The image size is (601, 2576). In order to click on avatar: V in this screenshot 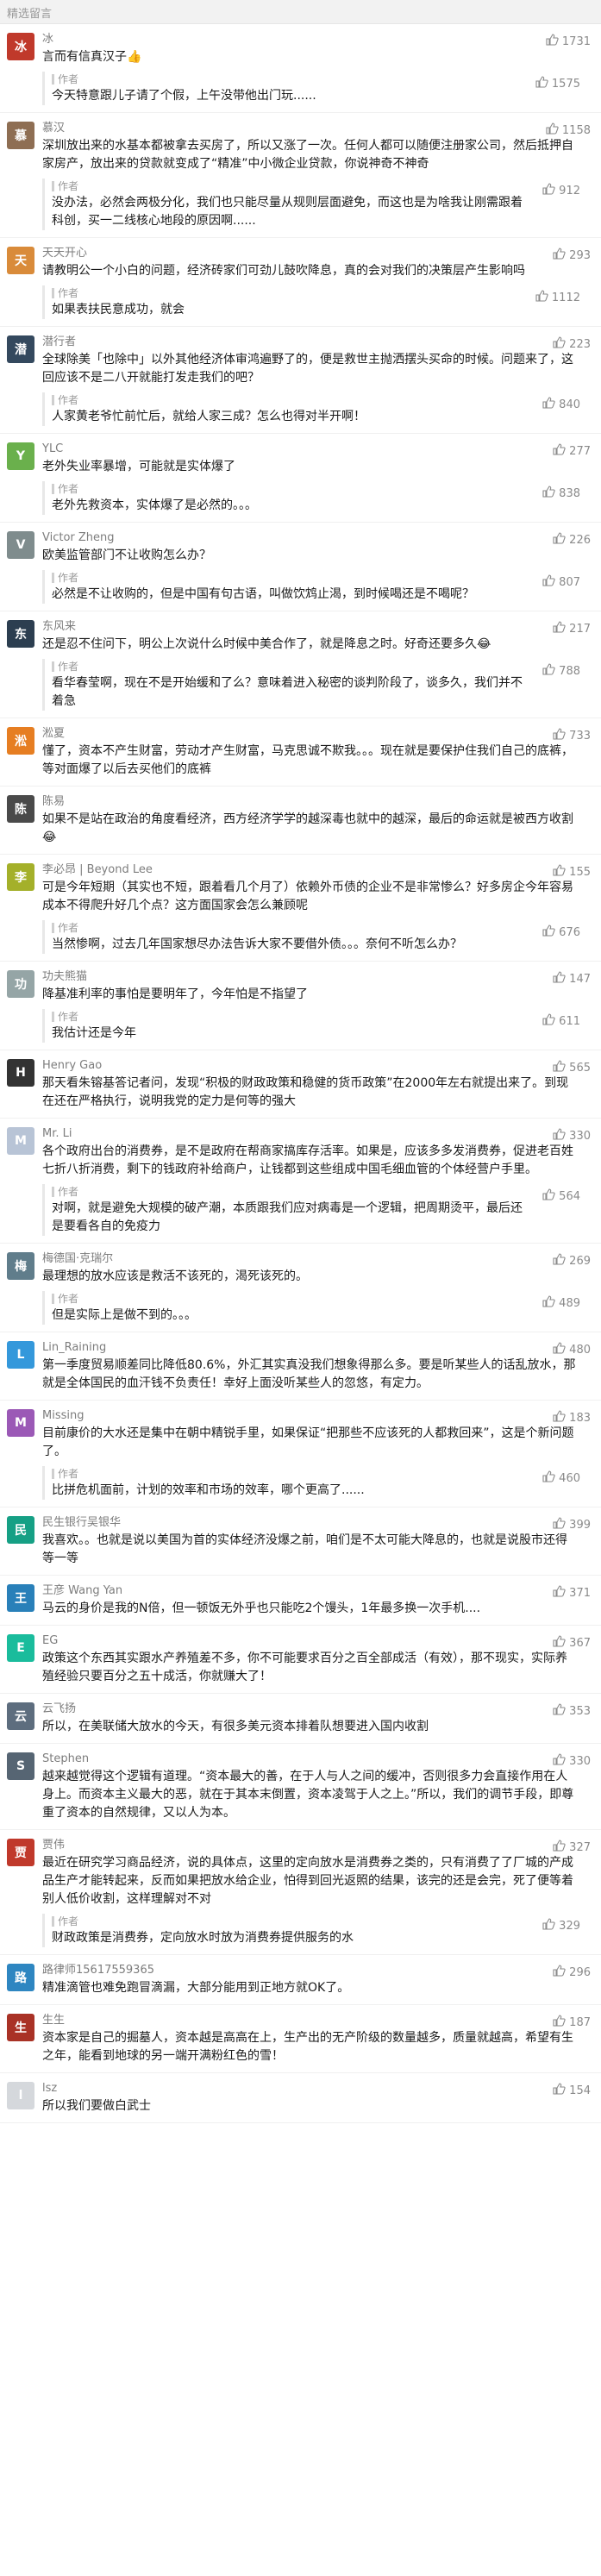, I will do `click(20, 545)`.